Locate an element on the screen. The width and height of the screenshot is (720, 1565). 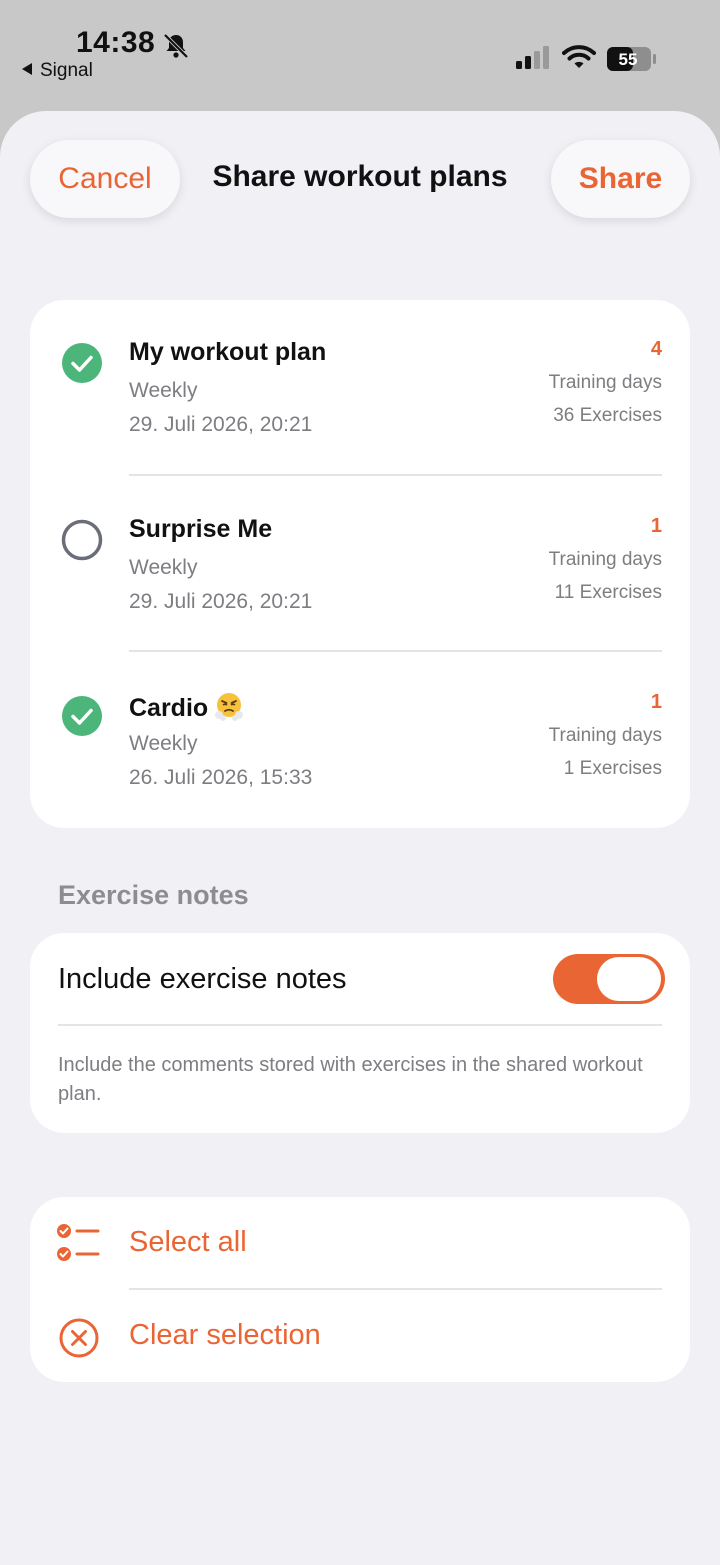
checklist-icon is located at coordinates (78, 1242).